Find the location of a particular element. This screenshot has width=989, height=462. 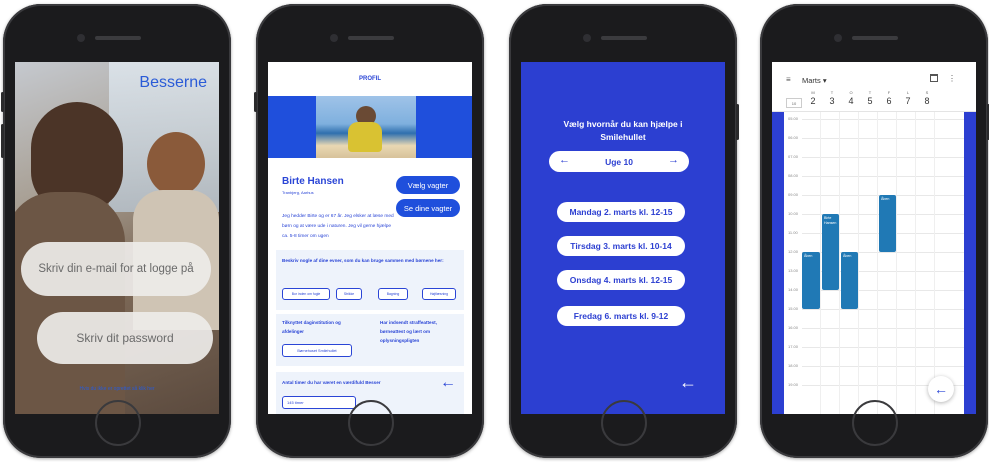

signup-link: Hvis du ikke er oprettet så klik her is located at coordinates (117, 389).